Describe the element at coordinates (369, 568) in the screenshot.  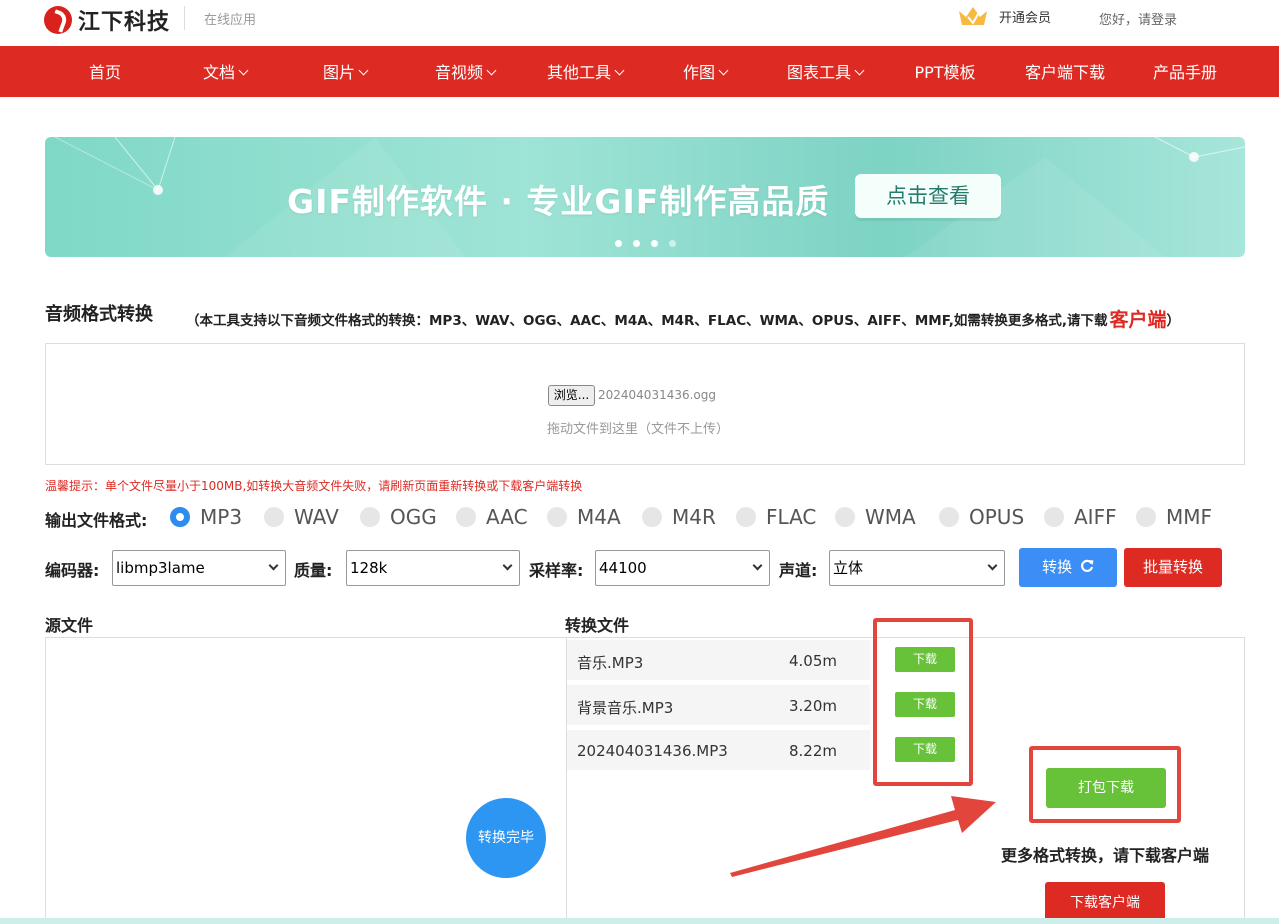
I see `quality-value: 128k` at that location.